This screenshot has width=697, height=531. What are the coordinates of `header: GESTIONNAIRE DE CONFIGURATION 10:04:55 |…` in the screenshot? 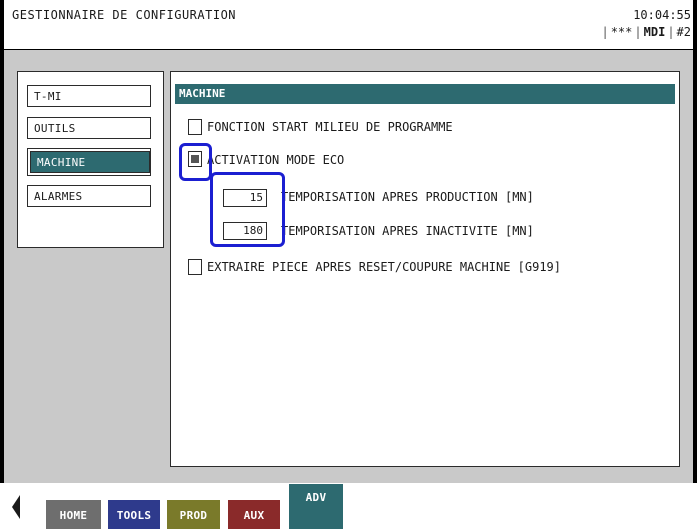 It's located at (348, 24).